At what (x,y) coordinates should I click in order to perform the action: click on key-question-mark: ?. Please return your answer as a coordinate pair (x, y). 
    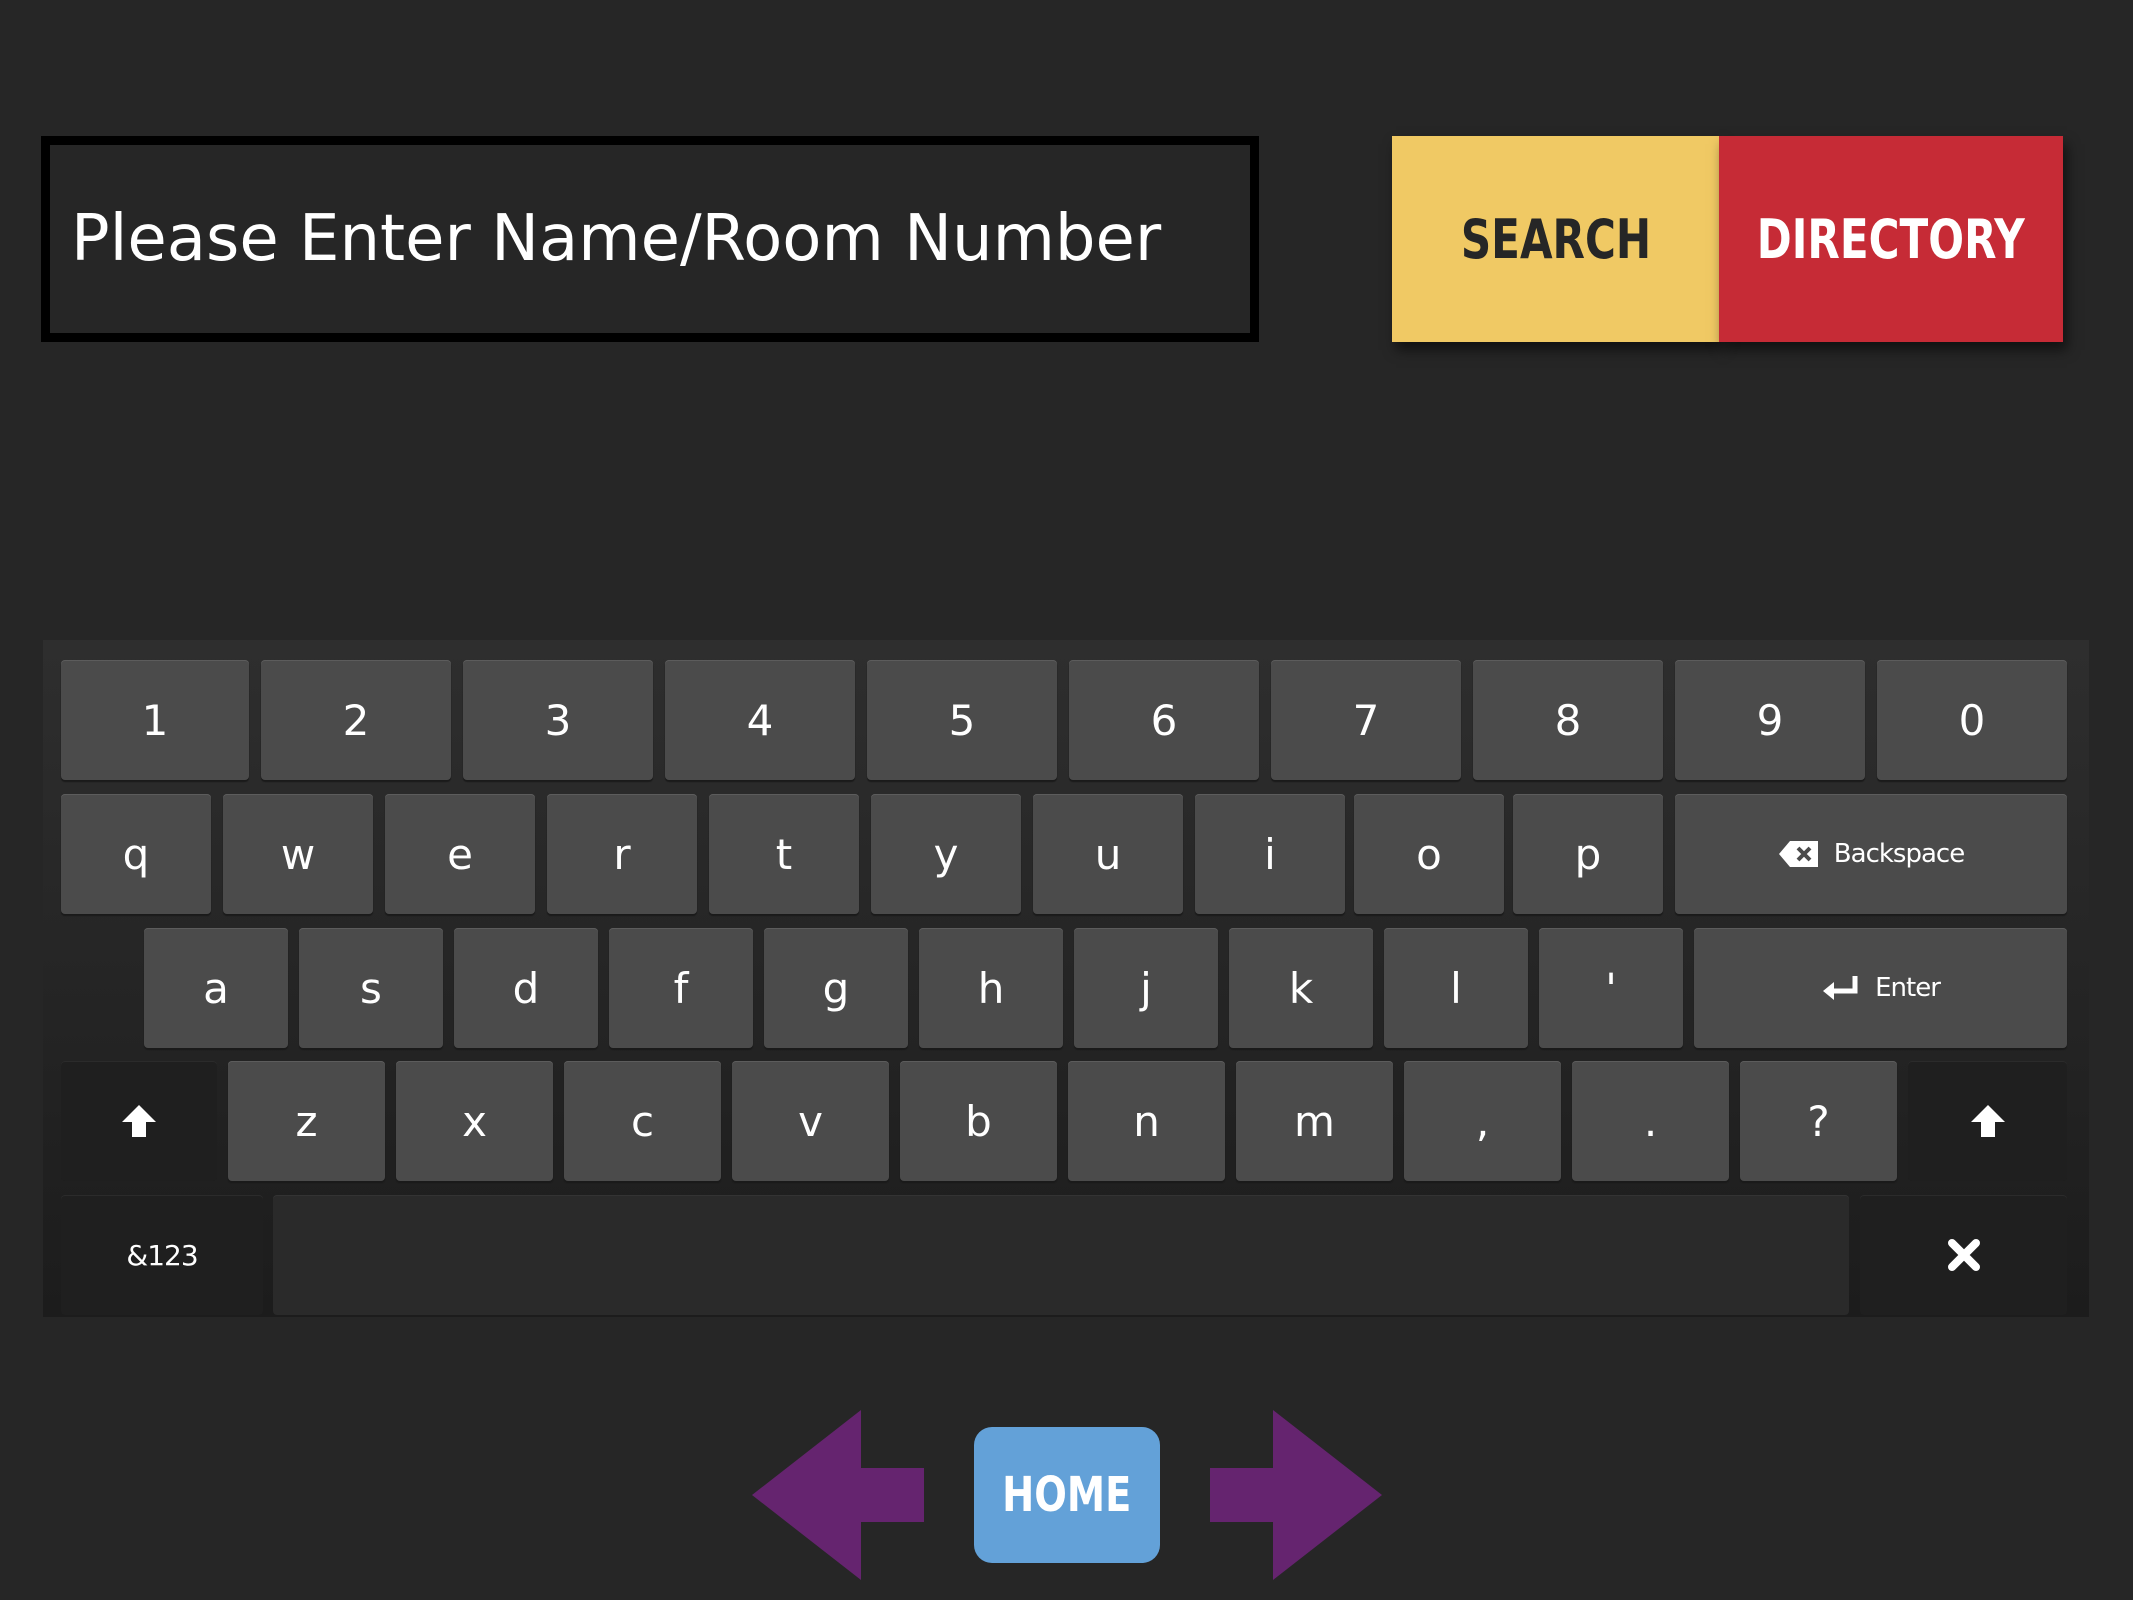
    Looking at the image, I should click on (1818, 1121).